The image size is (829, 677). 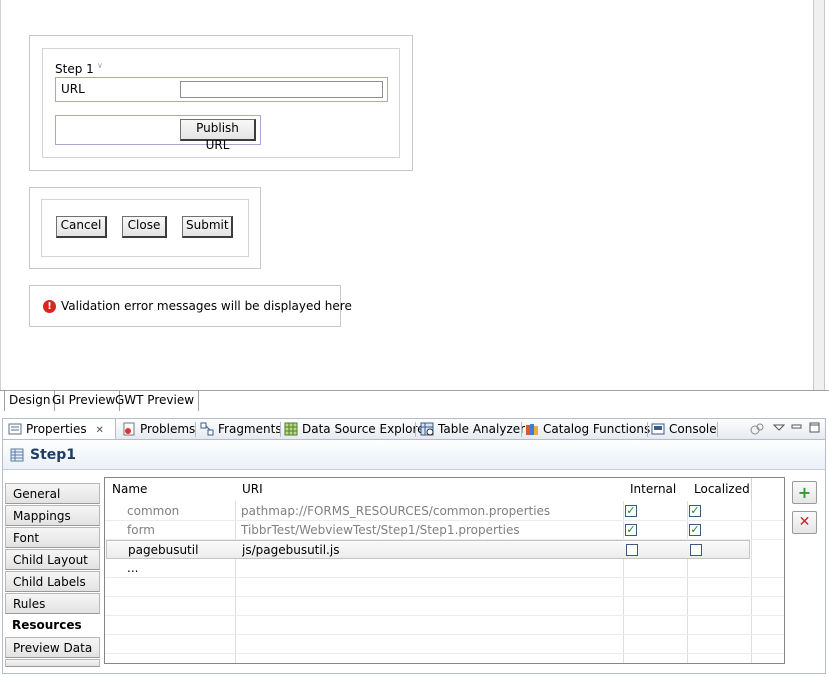 I want to click on internal-checkbox, so click(x=632, y=550).